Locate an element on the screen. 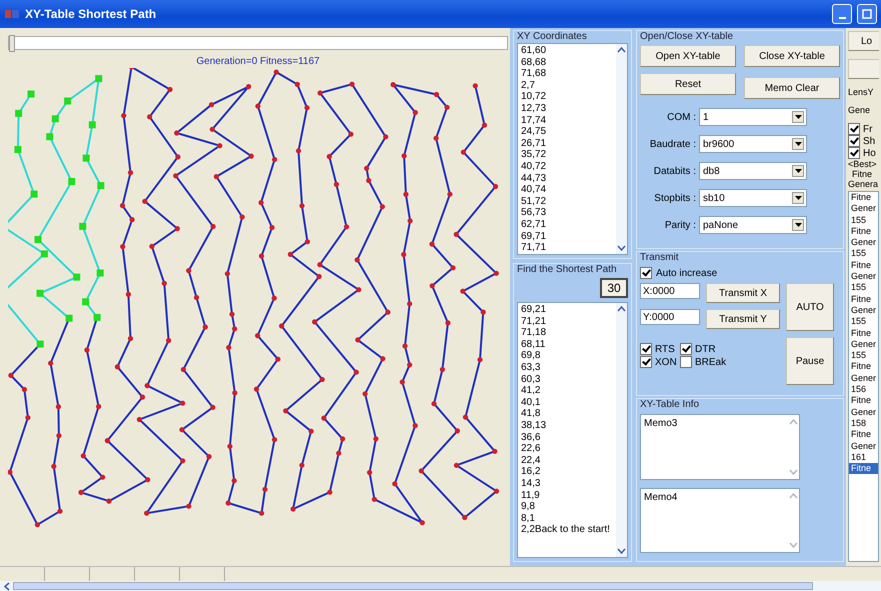 The width and height of the screenshot is (881, 591). list-item: 40,74 is located at coordinates (567, 190).